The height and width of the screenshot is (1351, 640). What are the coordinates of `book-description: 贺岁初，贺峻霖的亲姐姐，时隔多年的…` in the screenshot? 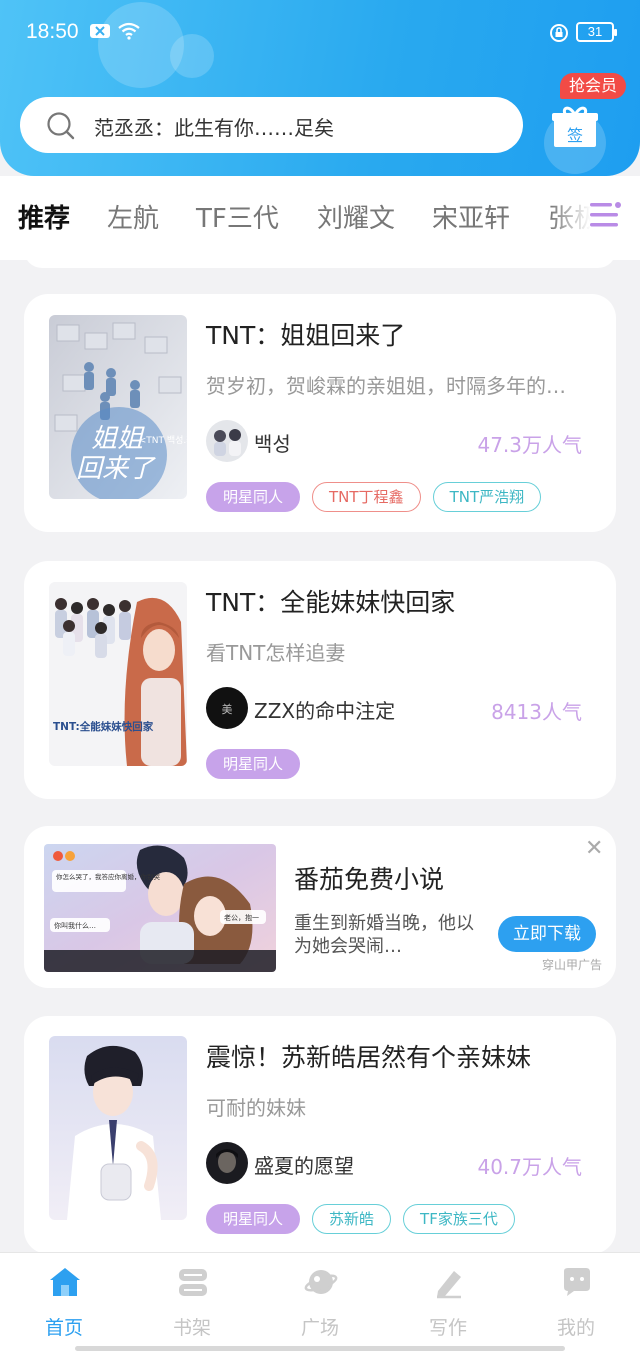 It's located at (386, 386).